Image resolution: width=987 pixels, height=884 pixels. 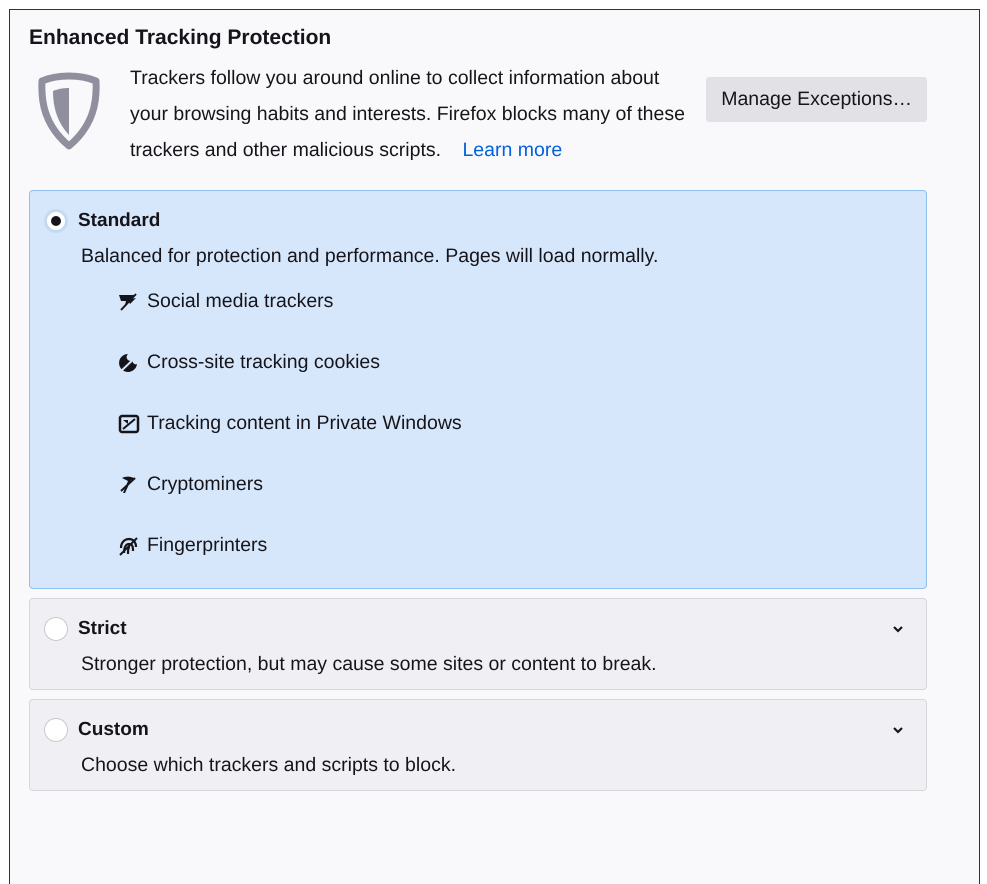 I want to click on tracker-label: Social media trackers, so click(x=240, y=301).